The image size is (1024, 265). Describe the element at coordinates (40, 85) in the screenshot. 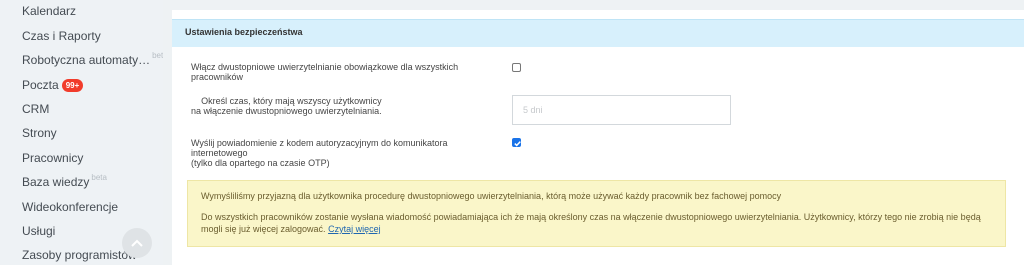

I see `sidebar-item-label: Poczta` at that location.